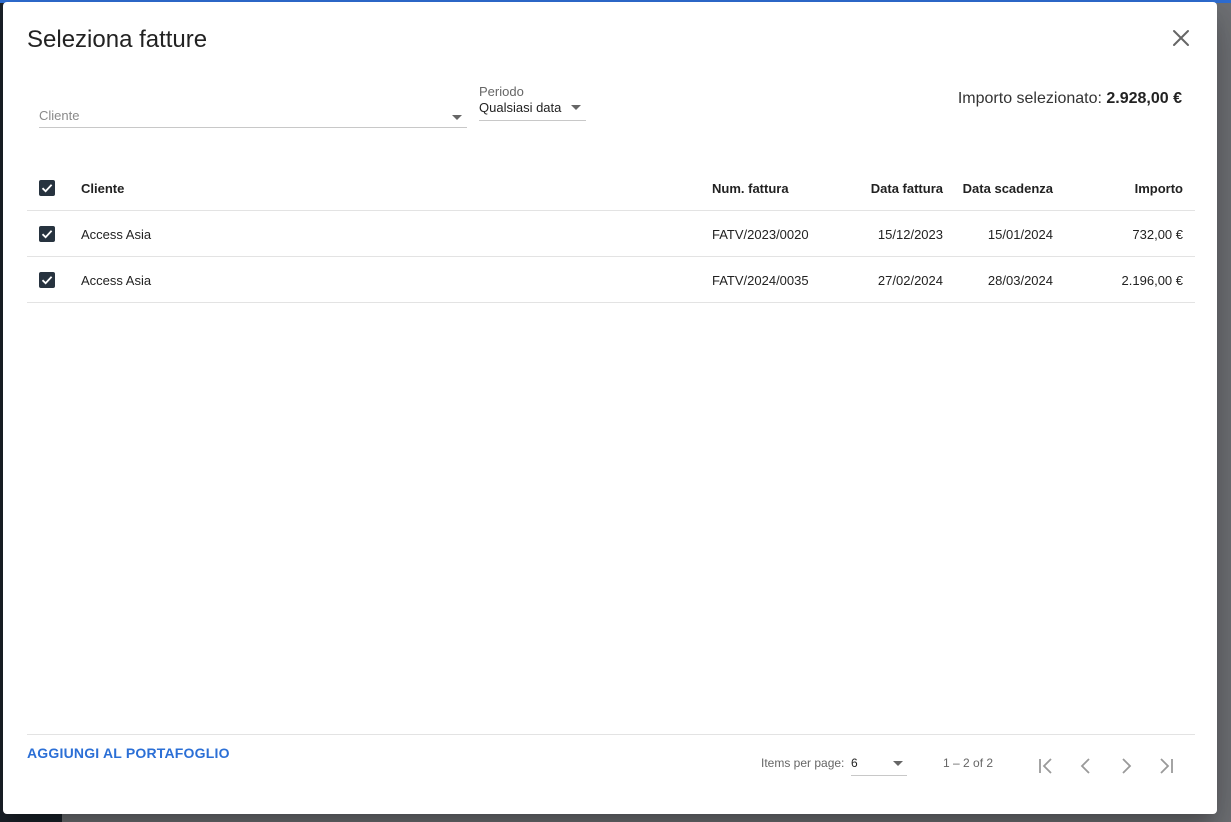 The width and height of the screenshot is (1231, 822). I want to click on dialog-title: Seleziona fatture, so click(117, 39).